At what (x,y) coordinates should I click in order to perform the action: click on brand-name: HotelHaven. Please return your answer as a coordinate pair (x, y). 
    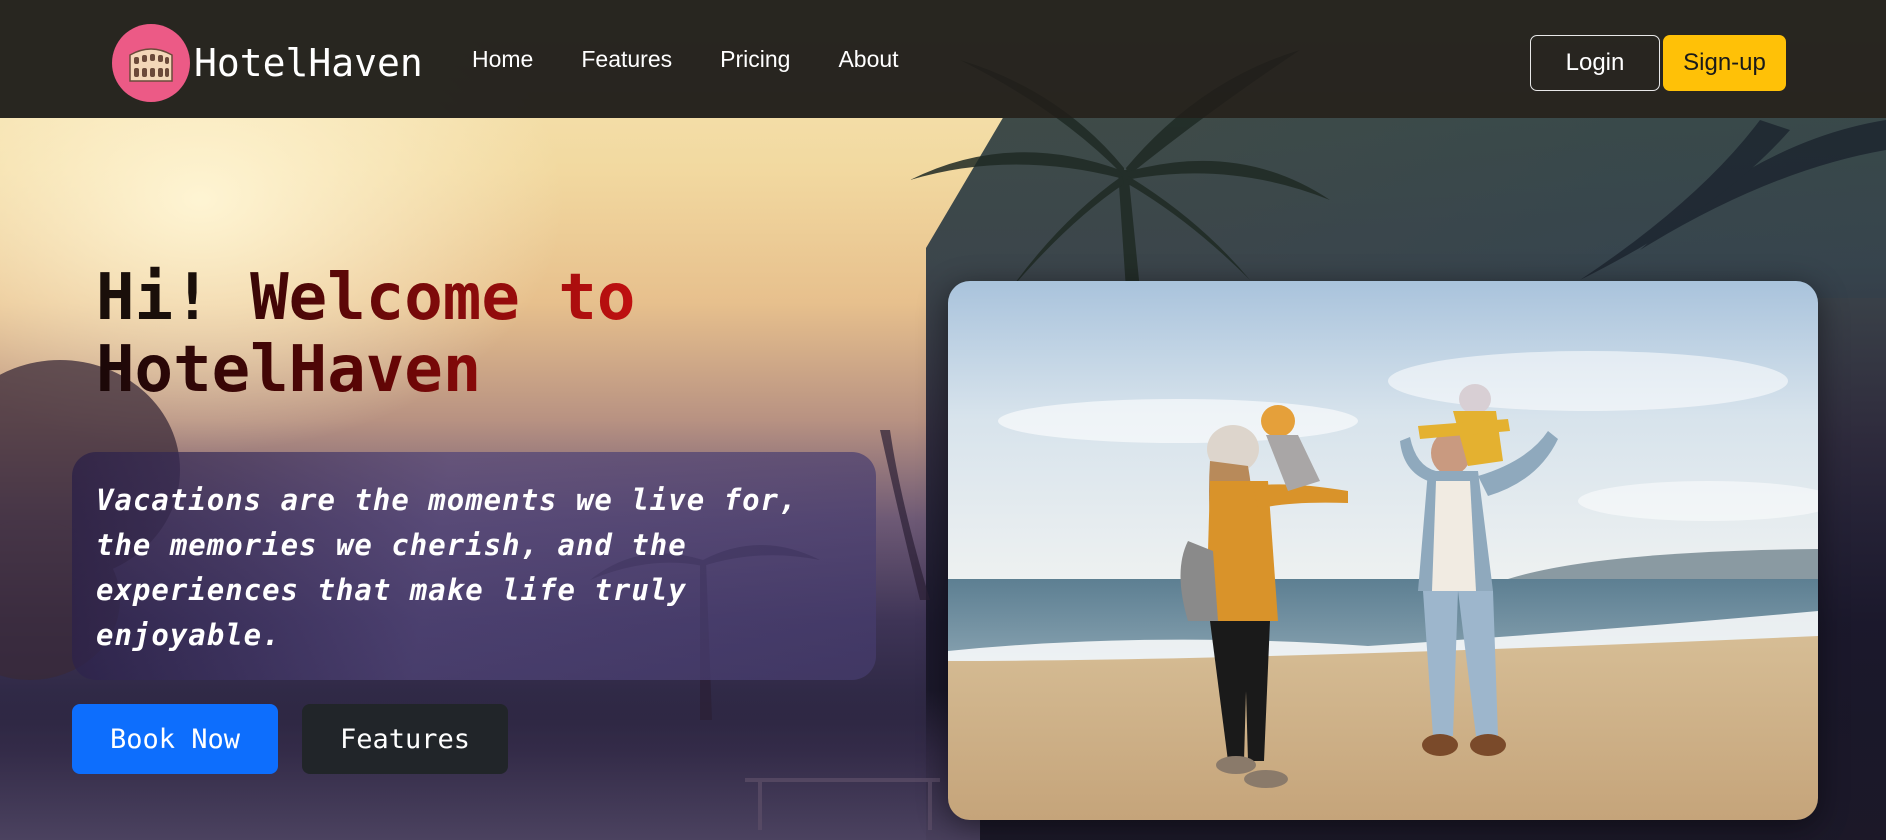
    Looking at the image, I should click on (308, 63).